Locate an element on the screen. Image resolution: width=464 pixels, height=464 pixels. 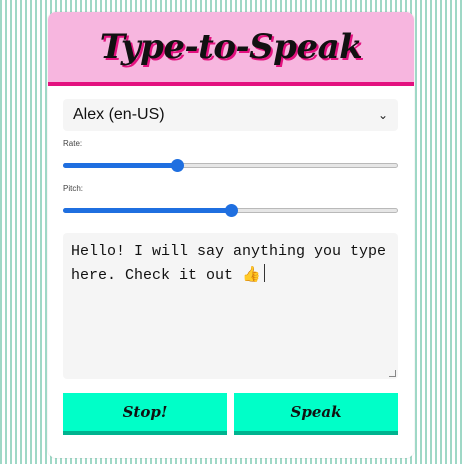
resize-handle-icon is located at coordinates (392, 373).